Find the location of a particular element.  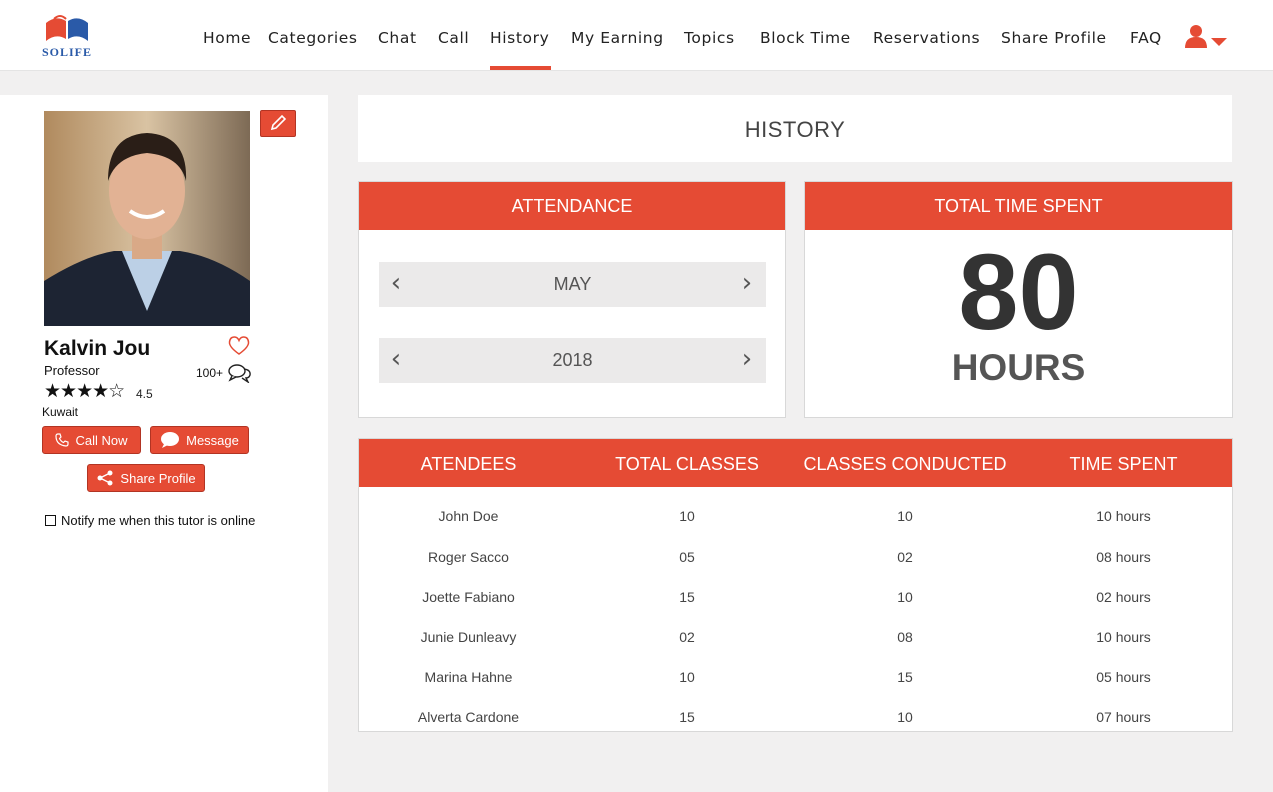

cell-attendee: Junie Dunleavy is located at coordinates (468, 637).